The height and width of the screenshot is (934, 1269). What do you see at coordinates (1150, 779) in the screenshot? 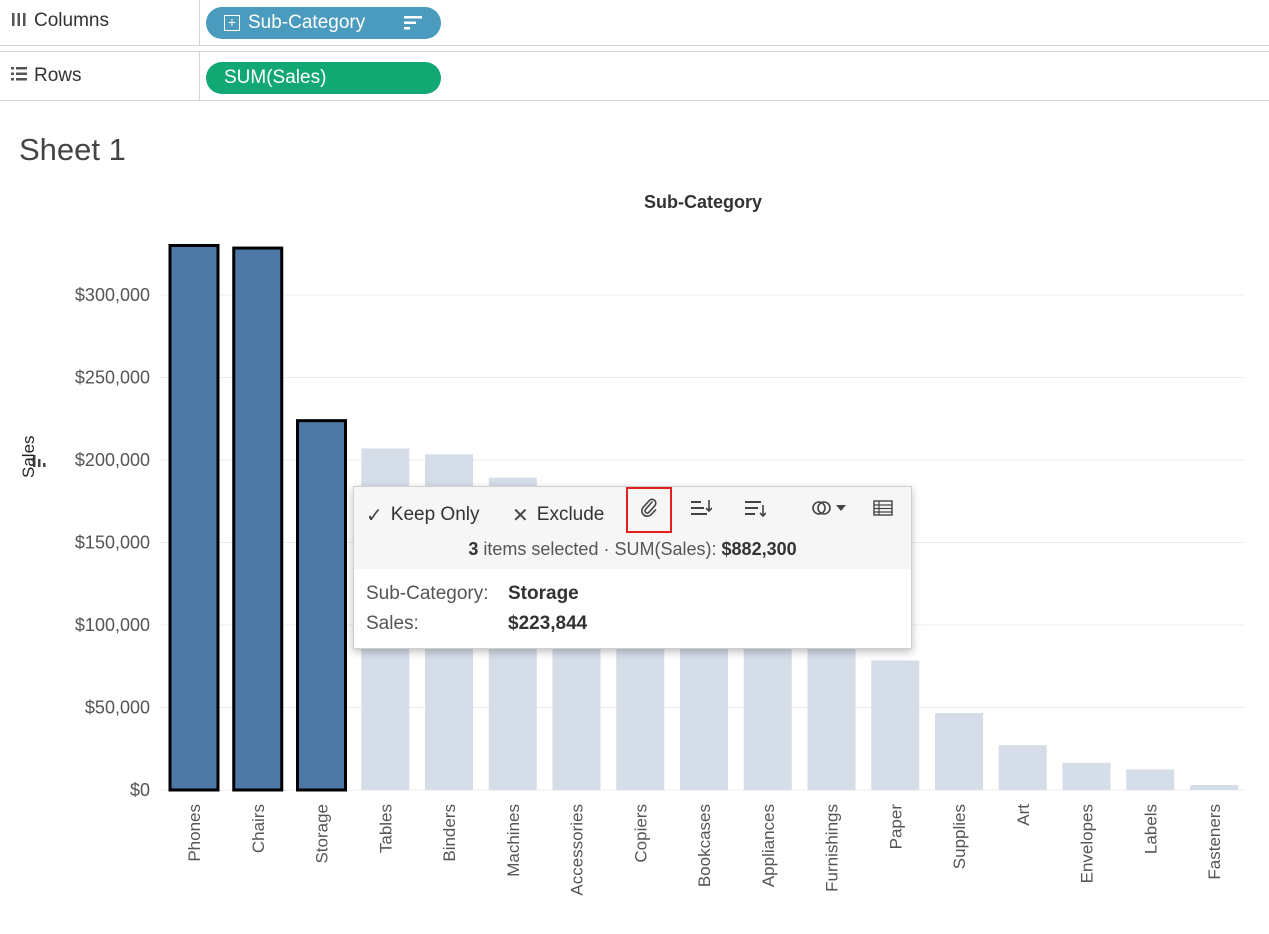
I see `bar-labels` at bounding box center [1150, 779].